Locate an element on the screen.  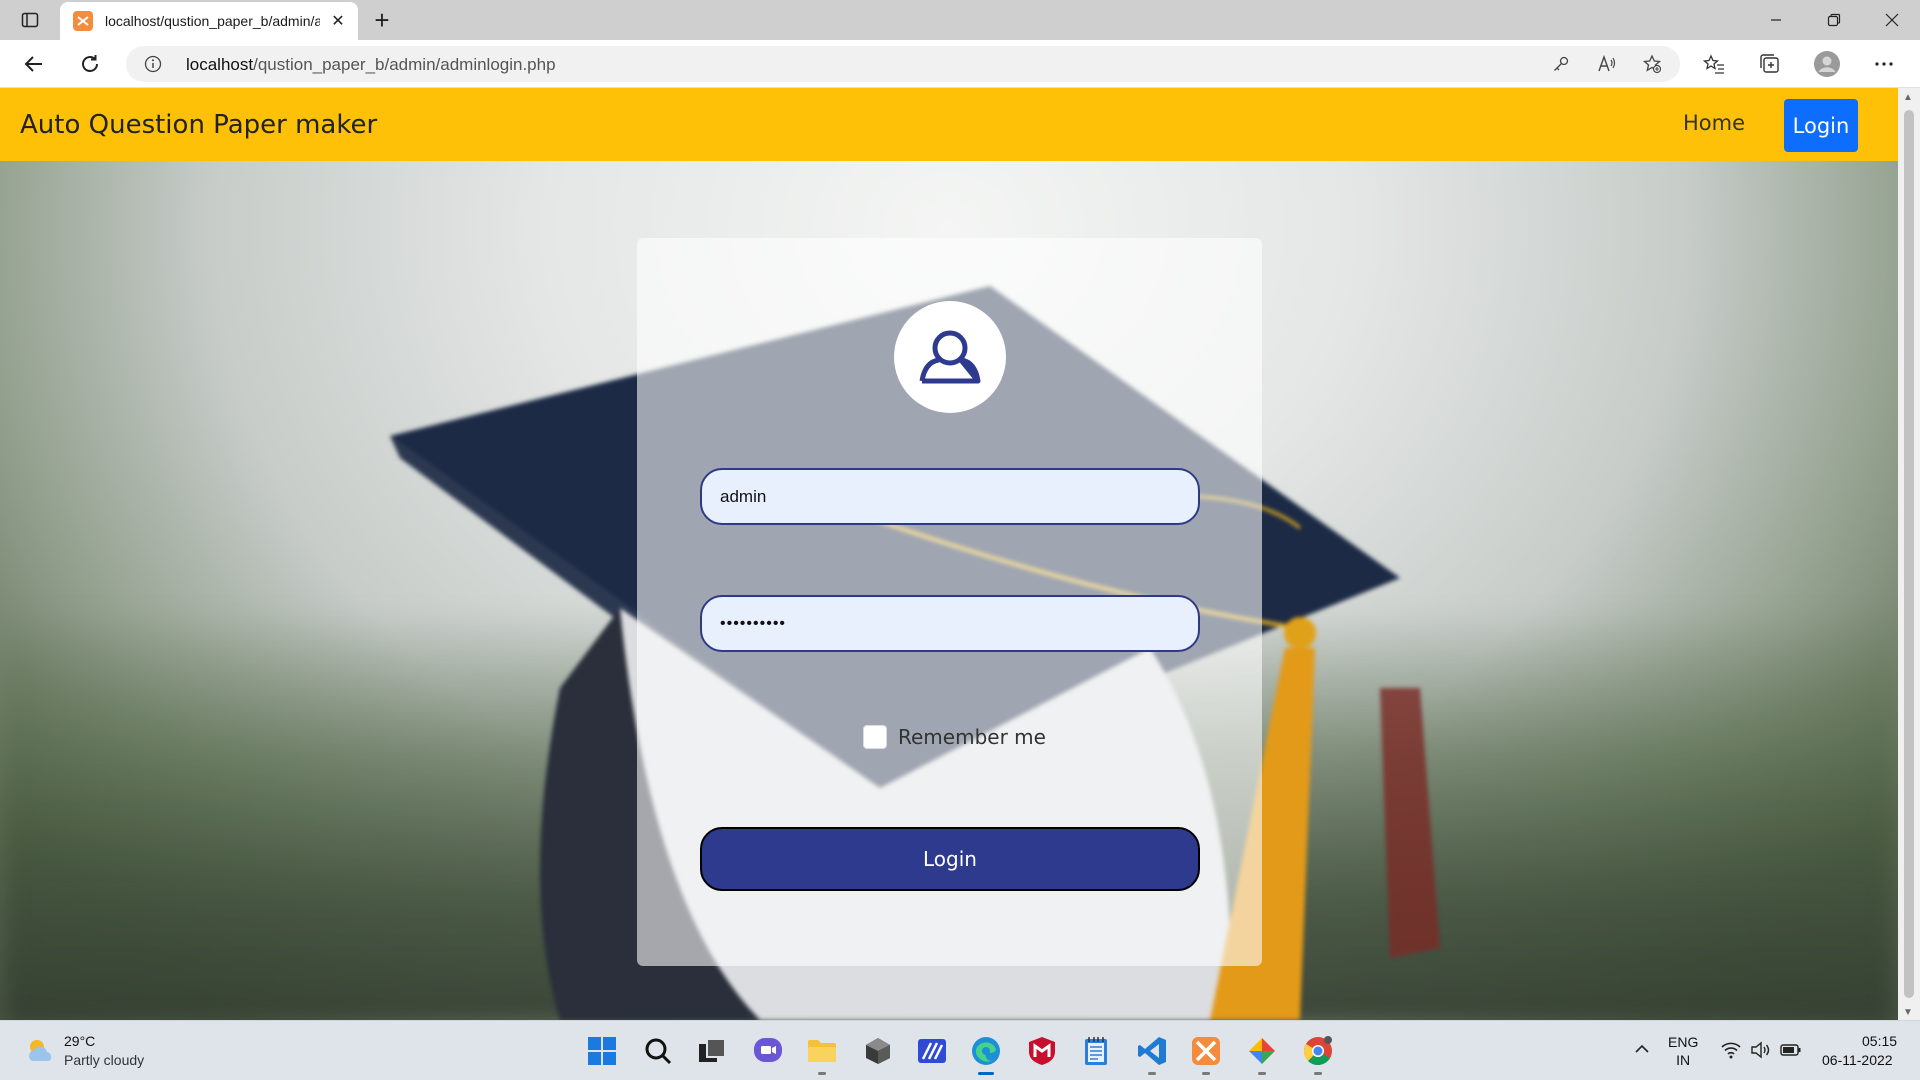
key-icon is located at coordinates (1561, 64).